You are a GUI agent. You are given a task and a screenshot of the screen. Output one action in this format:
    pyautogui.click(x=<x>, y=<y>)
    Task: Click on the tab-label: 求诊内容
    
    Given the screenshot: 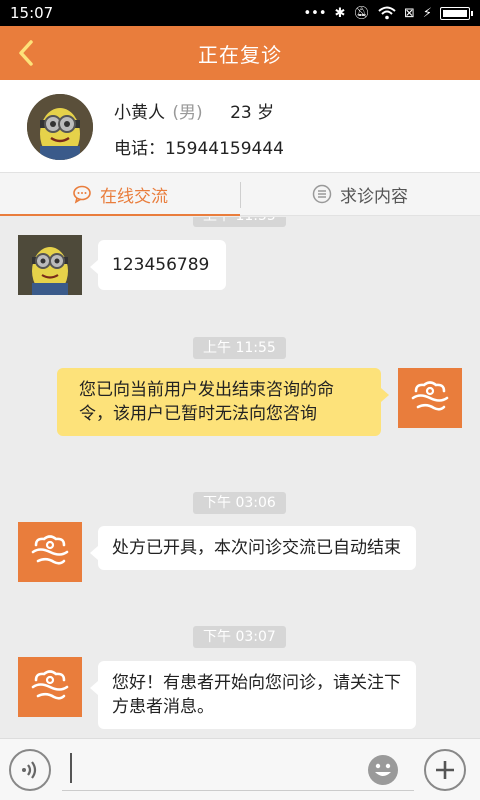 What is the action you would take?
    pyautogui.click(x=374, y=196)
    